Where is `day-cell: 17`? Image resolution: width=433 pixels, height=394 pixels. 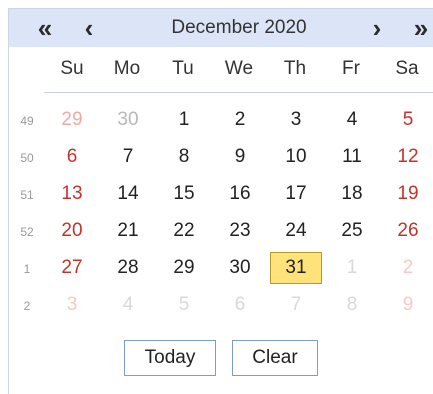 day-cell: 17 is located at coordinates (296, 194).